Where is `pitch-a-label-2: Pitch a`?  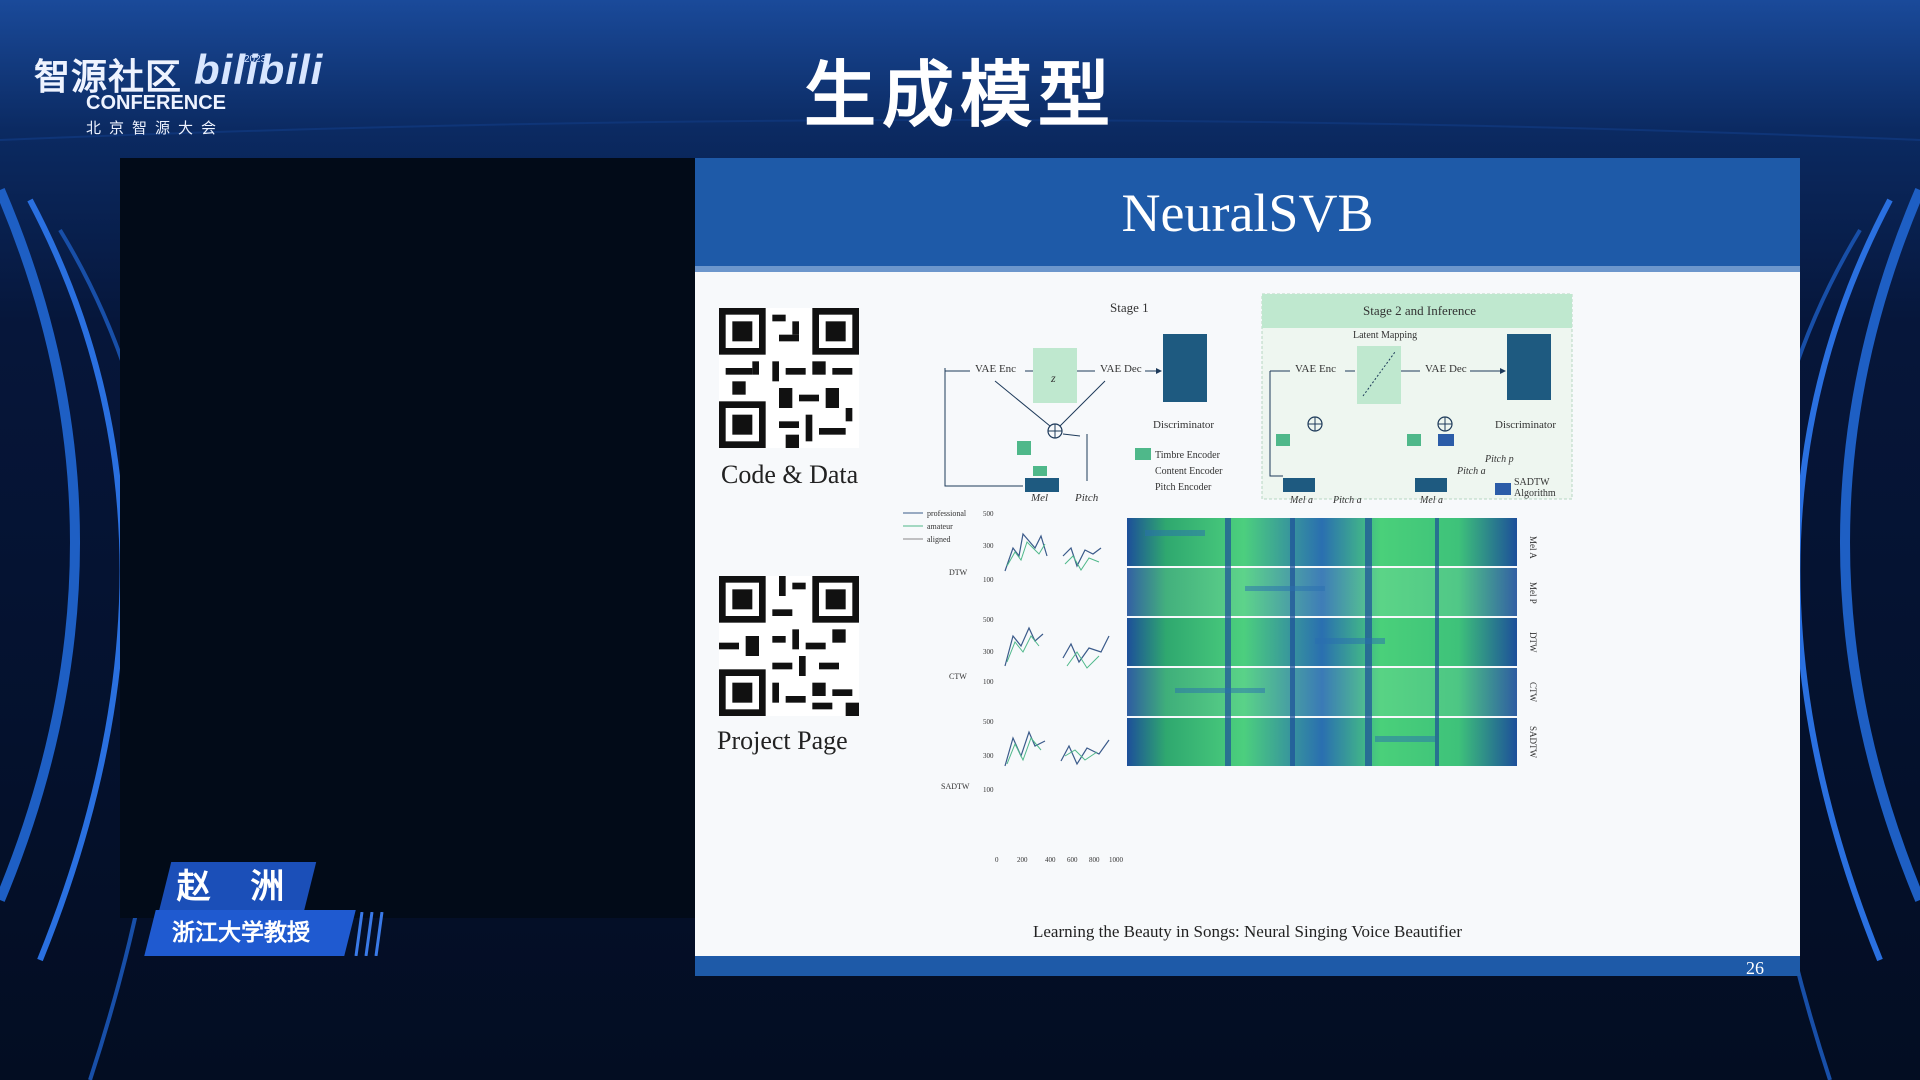
pitch-a-label-2: Pitch a is located at coordinates (1471, 471).